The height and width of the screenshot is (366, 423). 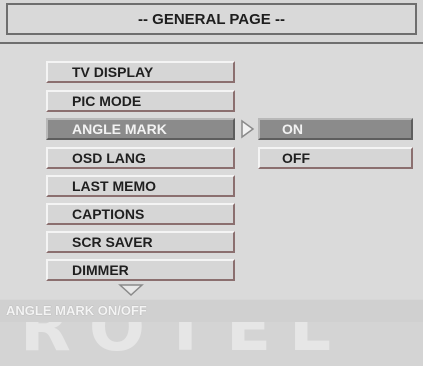 What do you see at coordinates (140, 158) in the screenshot?
I see `menu-item-osd-lang: OSD LANG` at bounding box center [140, 158].